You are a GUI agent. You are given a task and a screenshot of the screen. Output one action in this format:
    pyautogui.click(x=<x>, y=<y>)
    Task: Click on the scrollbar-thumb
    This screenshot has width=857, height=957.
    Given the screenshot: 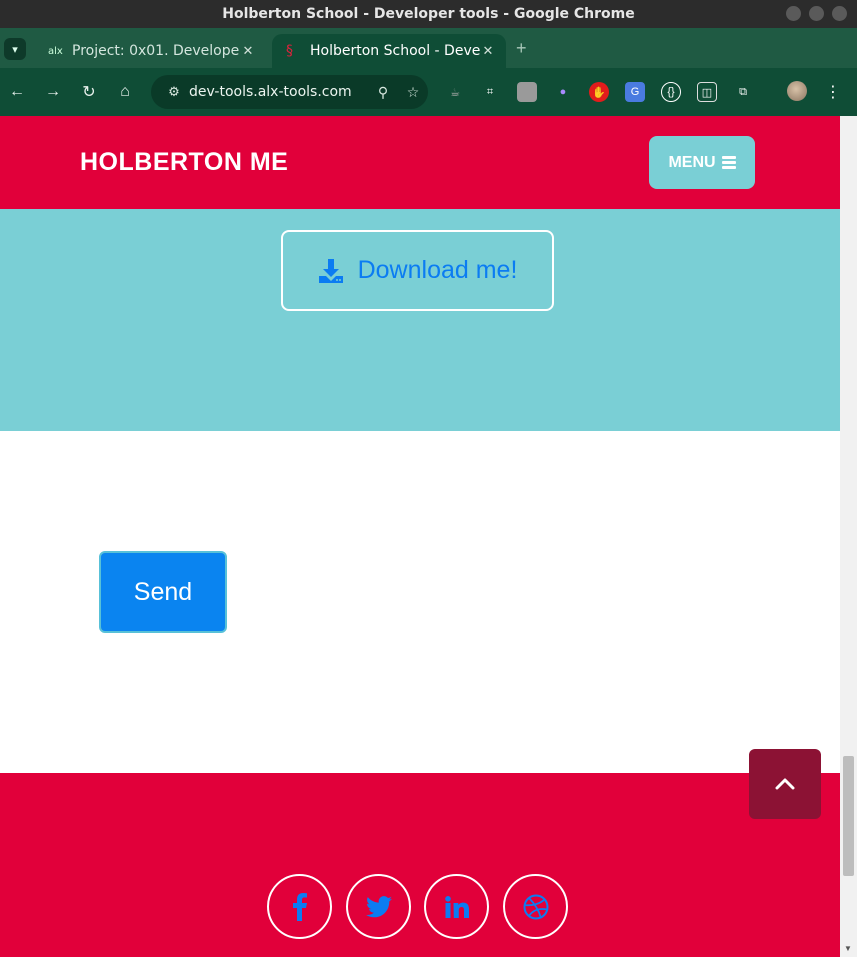 What is the action you would take?
    pyautogui.click(x=848, y=816)
    